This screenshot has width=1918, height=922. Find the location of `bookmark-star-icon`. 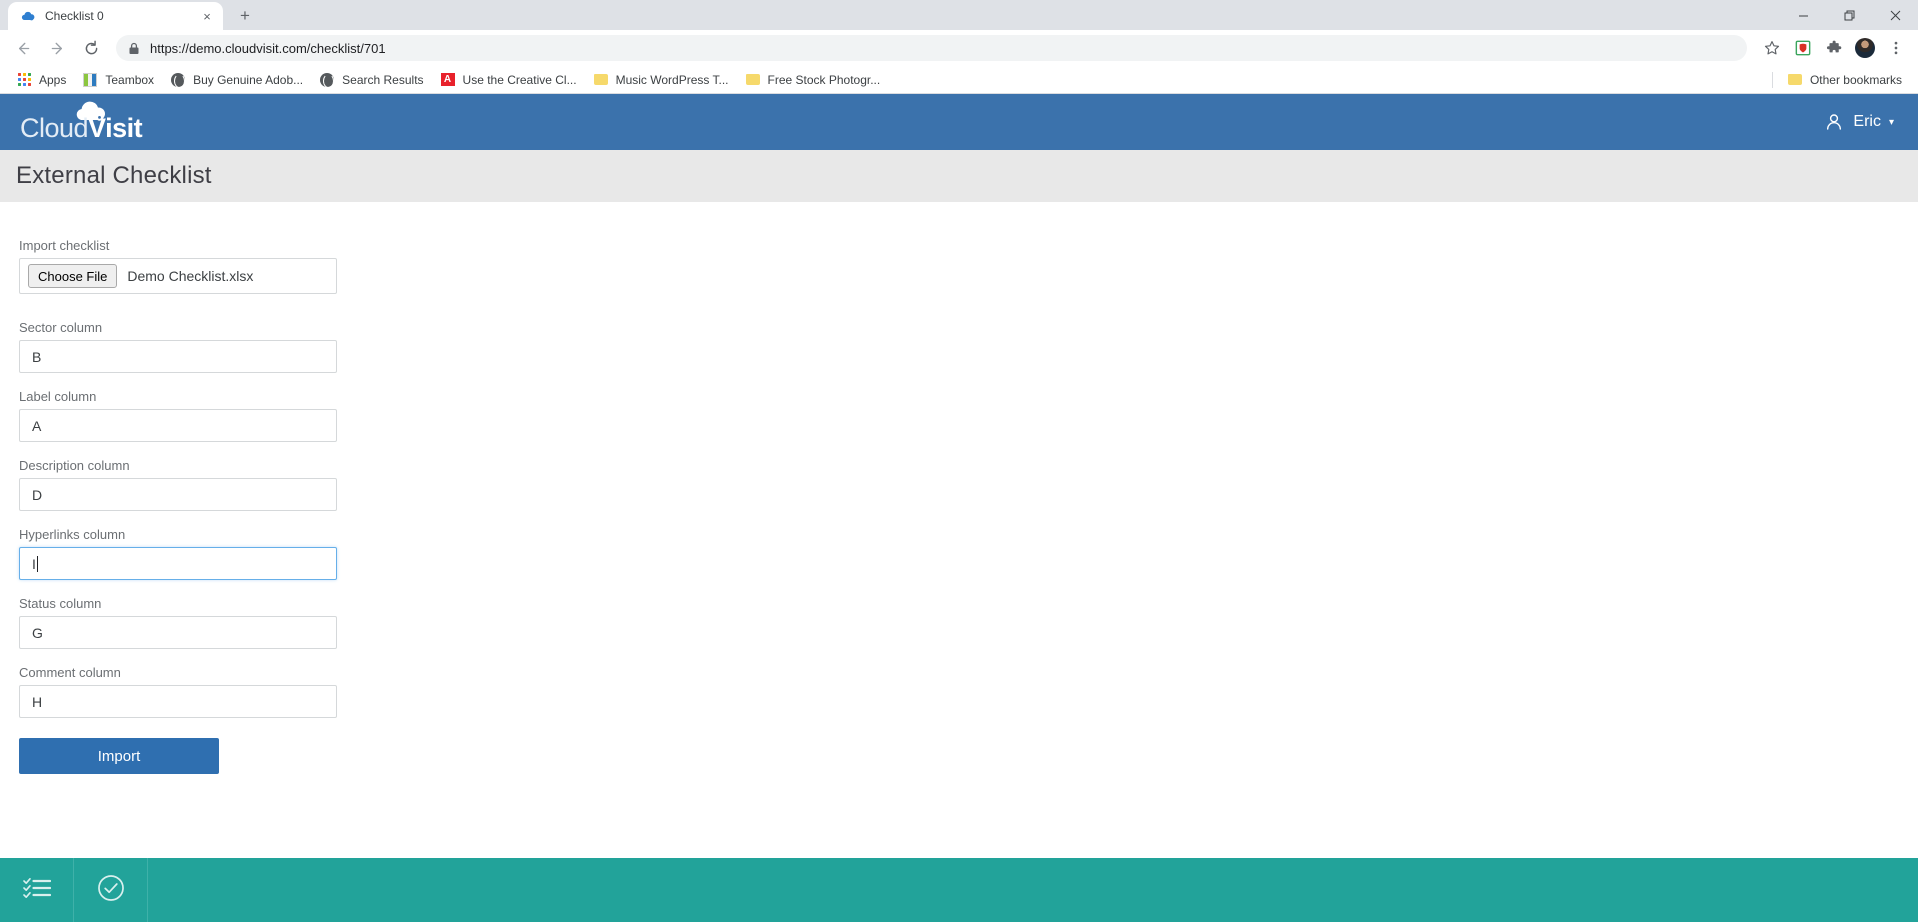

bookmark-star-icon is located at coordinates (1772, 48).